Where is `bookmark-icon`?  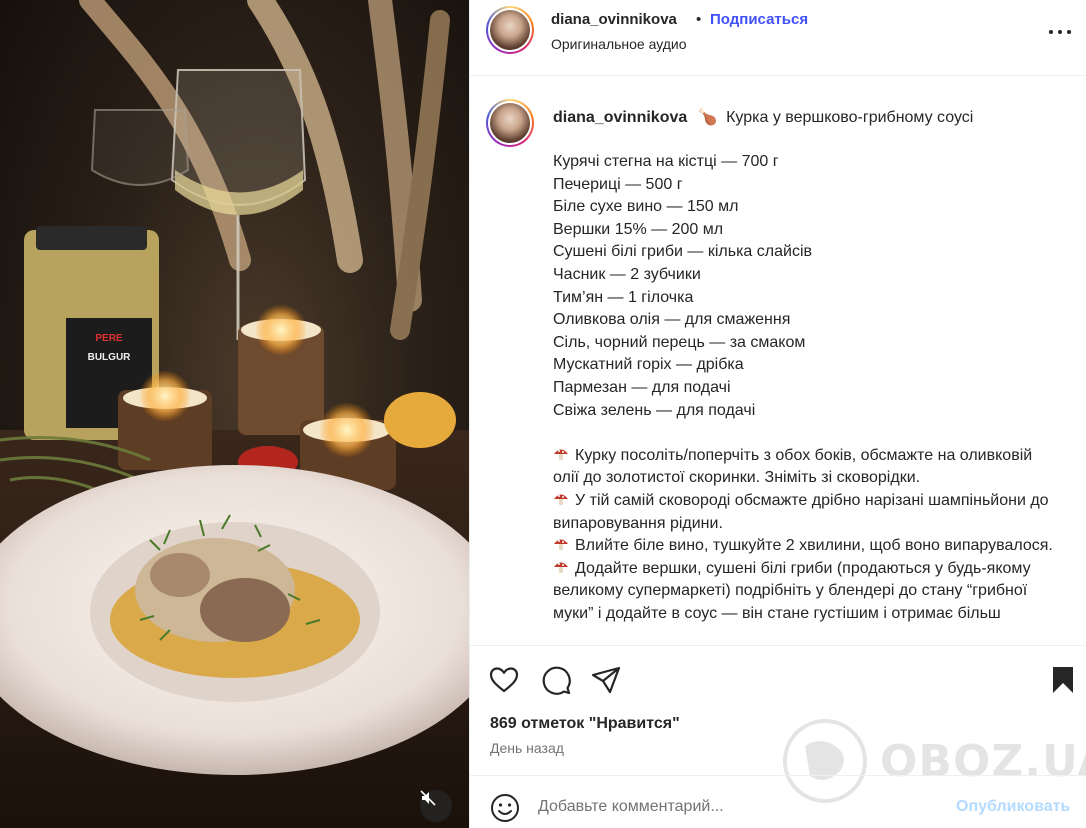 bookmark-icon is located at coordinates (1063, 680).